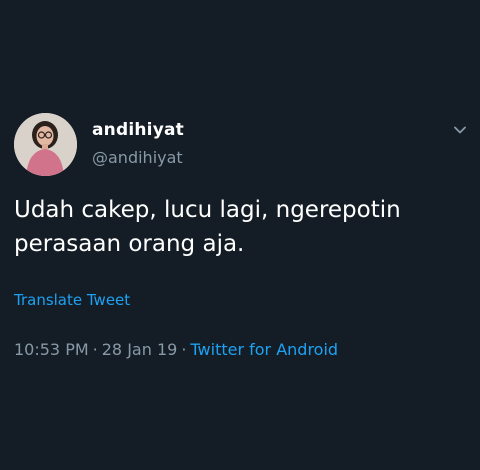 The height and width of the screenshot is (470, 480). I want to click on display-name: andihiyat, so click(138, 130).